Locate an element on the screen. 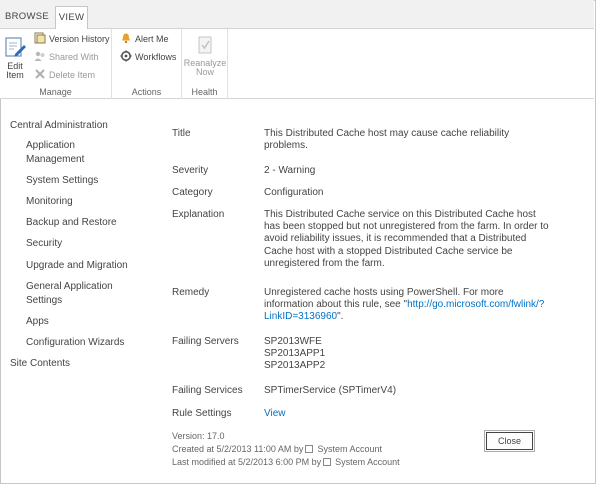 The width and height of the screenshot is (596, 484). category-value: Configuration is located at coordinates (294, 192).